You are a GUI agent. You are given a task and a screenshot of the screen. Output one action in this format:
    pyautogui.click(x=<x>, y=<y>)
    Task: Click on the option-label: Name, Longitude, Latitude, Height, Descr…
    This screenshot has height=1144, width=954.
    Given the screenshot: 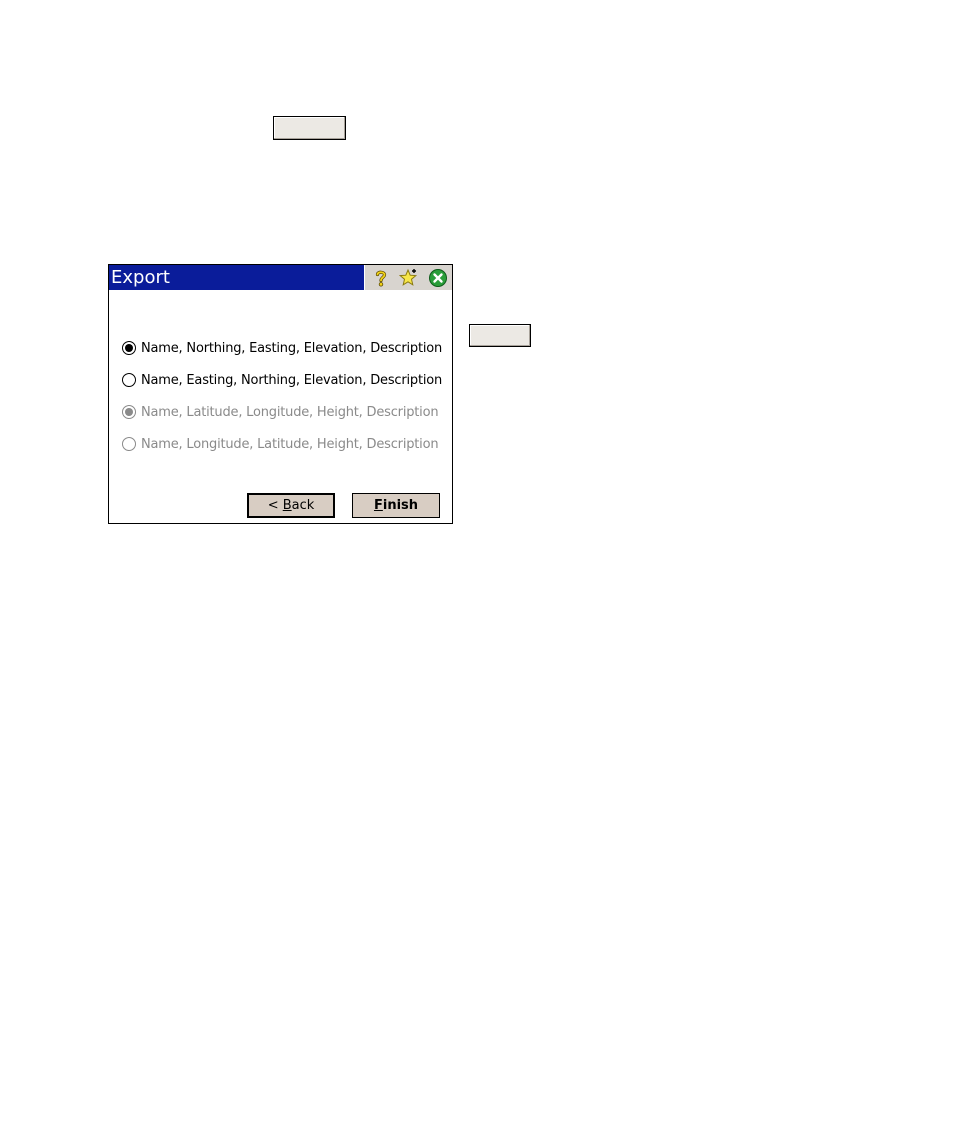 What is the action you would take?
    pyautogui.click(x=290, y=444)
    